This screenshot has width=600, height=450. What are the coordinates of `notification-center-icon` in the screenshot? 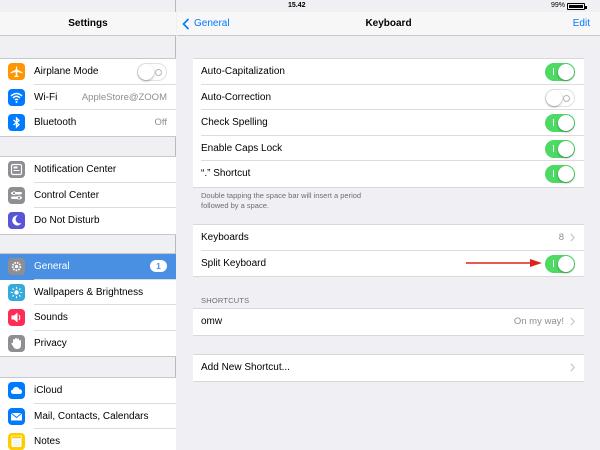 It's located at (16, 169).